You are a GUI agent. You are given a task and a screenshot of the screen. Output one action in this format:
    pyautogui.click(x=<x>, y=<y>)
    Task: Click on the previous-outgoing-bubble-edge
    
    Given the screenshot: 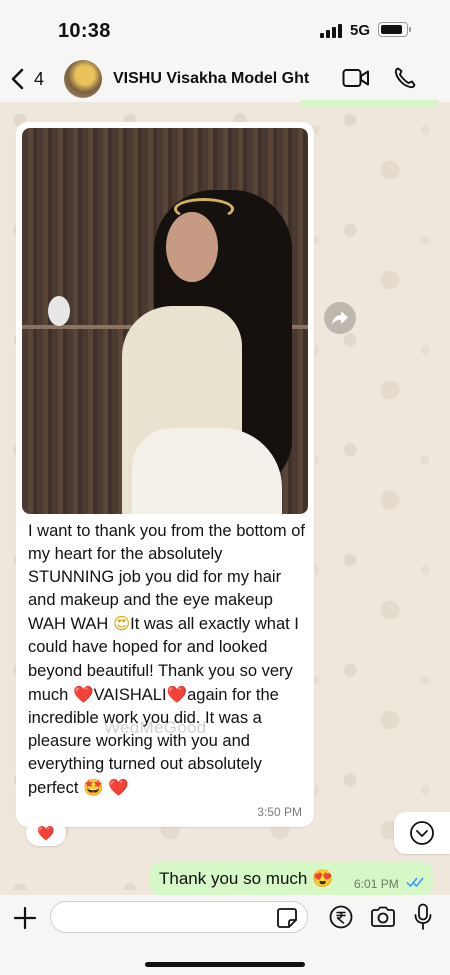 What is the action you would take?
    pyautogui.click(x=369, y=104)
    